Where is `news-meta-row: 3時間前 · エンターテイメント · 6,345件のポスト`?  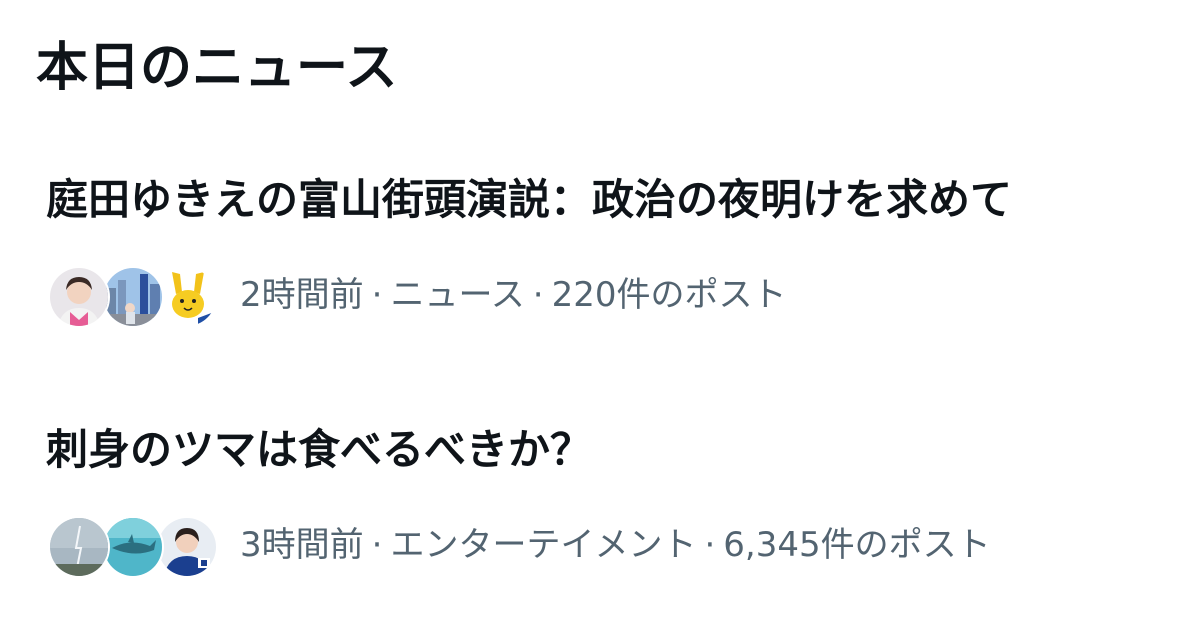 news-meta-row: 3時間前 · エンターテイメント · 6,345件のポスト is located at coordinates (519, 546).